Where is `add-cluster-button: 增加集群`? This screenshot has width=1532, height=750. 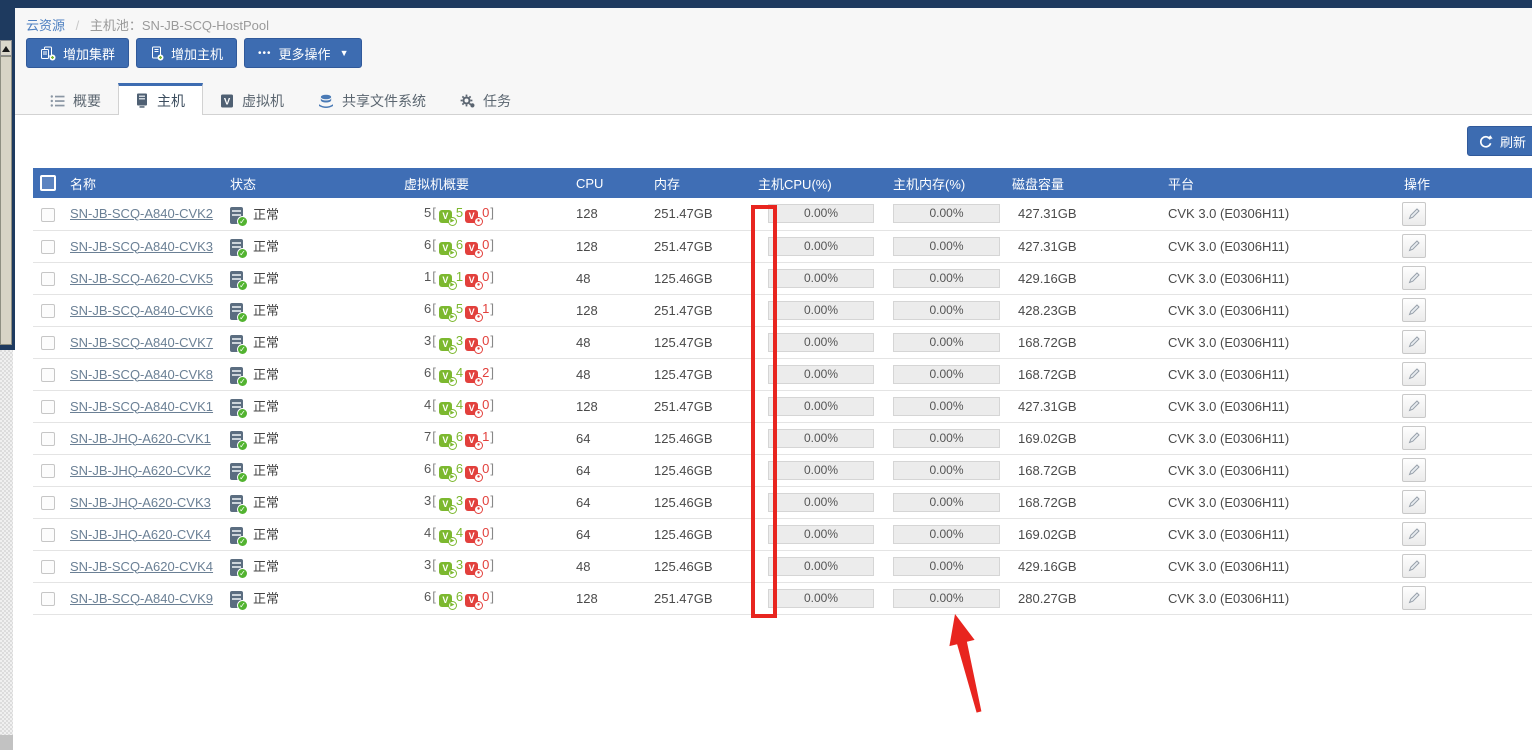 add-cluster-button: 增加集群 is located at coordinates (78, 53).